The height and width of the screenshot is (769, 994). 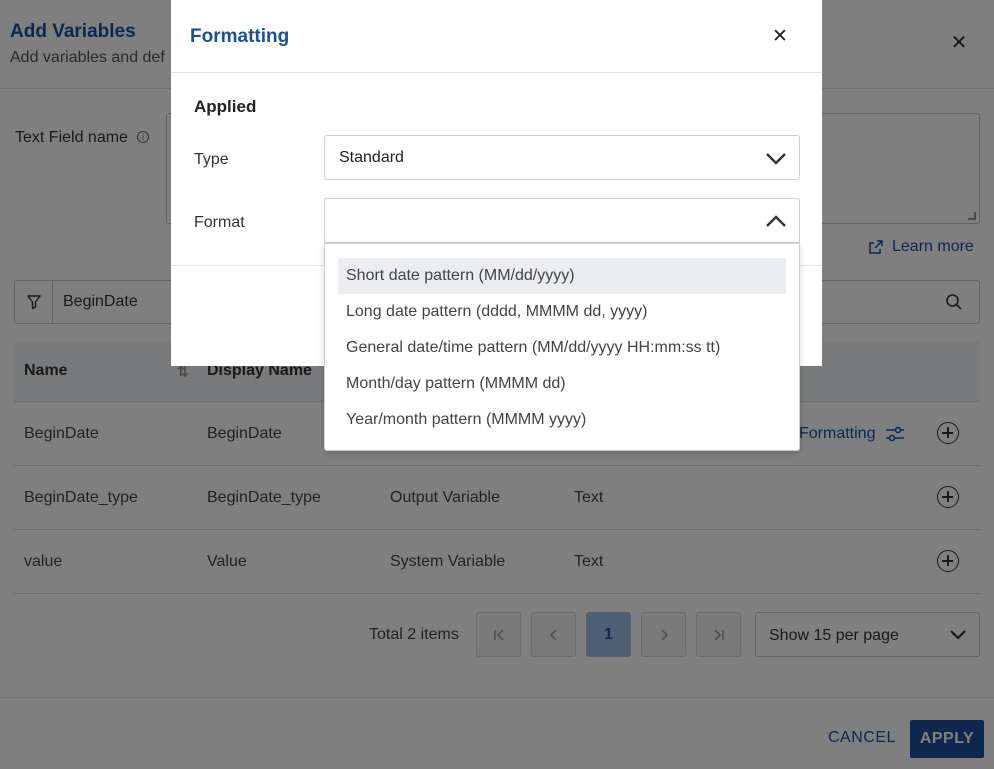 I want to click on type-select: Standard, so click(x=562, y=157).